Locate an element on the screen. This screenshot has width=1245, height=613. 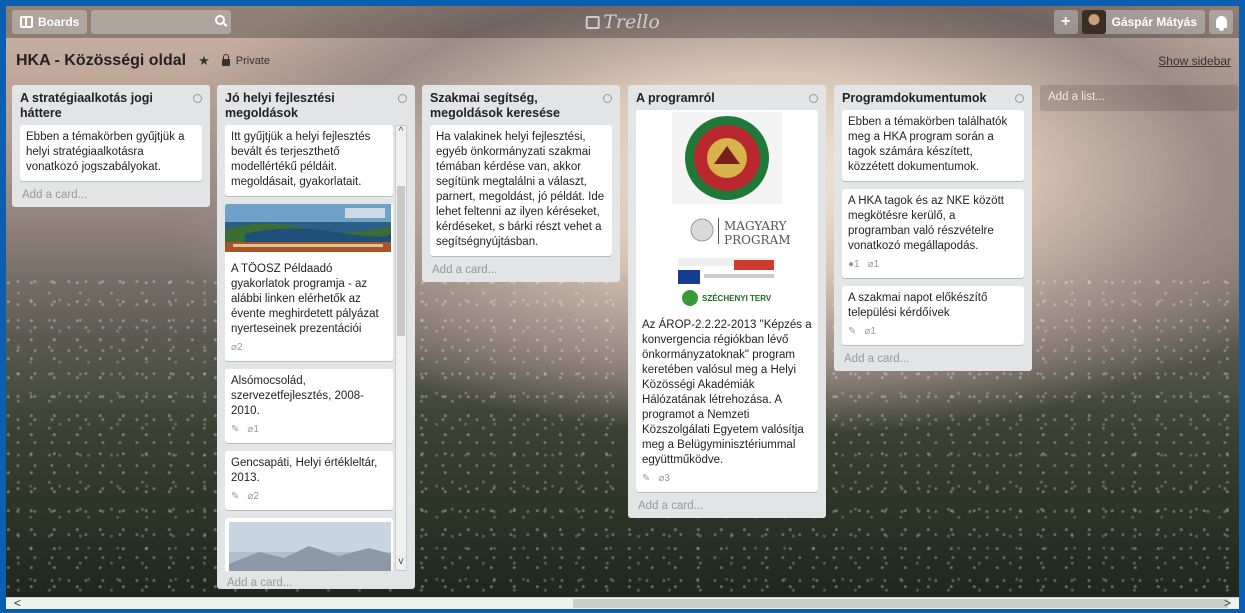
star-icon: ★ is located at coordinates (204, 61).